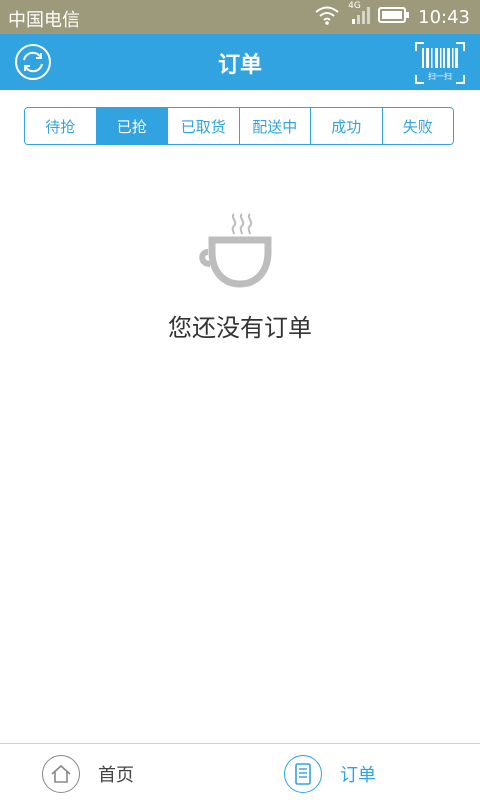 This screenshot has width=480, height=800. I want to click on battery-icon, so click(394, 17).